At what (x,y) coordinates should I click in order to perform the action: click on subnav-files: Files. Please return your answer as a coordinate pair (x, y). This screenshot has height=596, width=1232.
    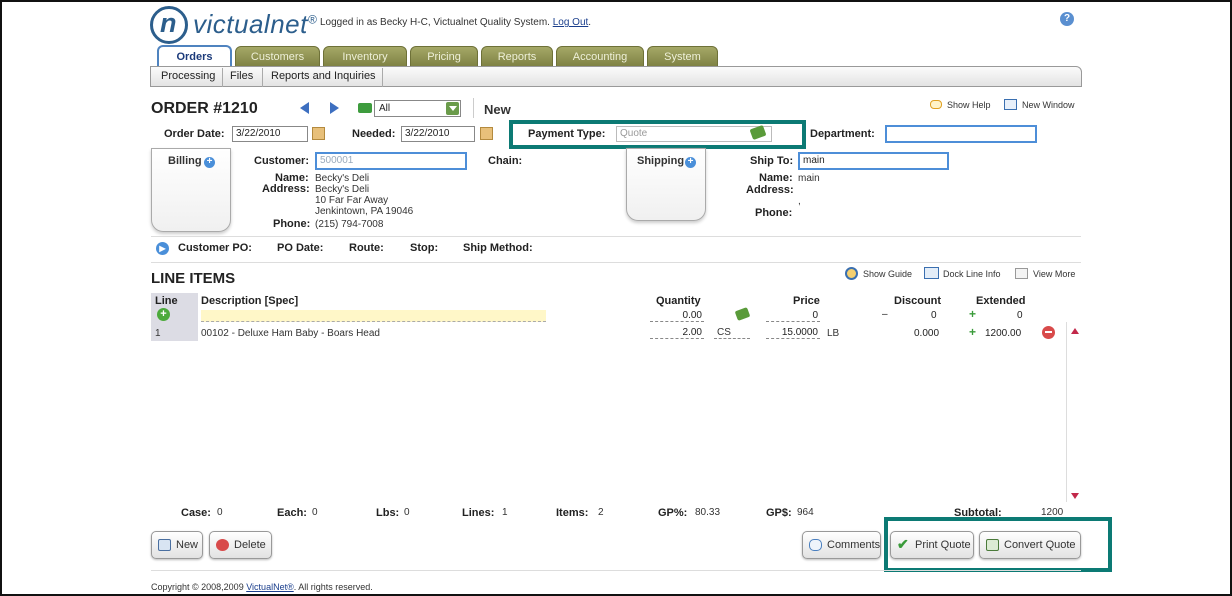
    Looking at the image, I should click on (241, 76).